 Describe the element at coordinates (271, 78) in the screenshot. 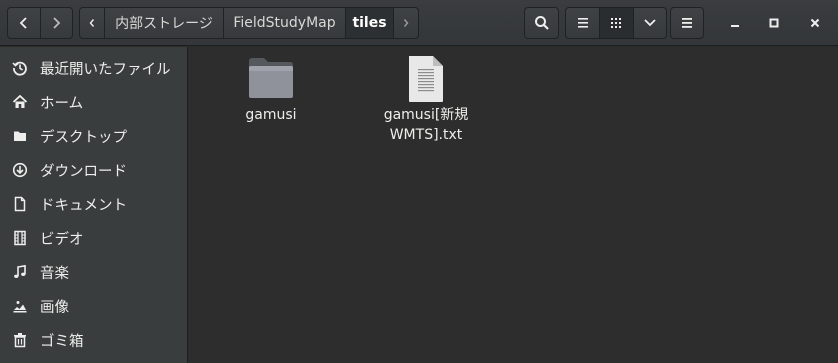

I see `folder-large-icon` at that location.